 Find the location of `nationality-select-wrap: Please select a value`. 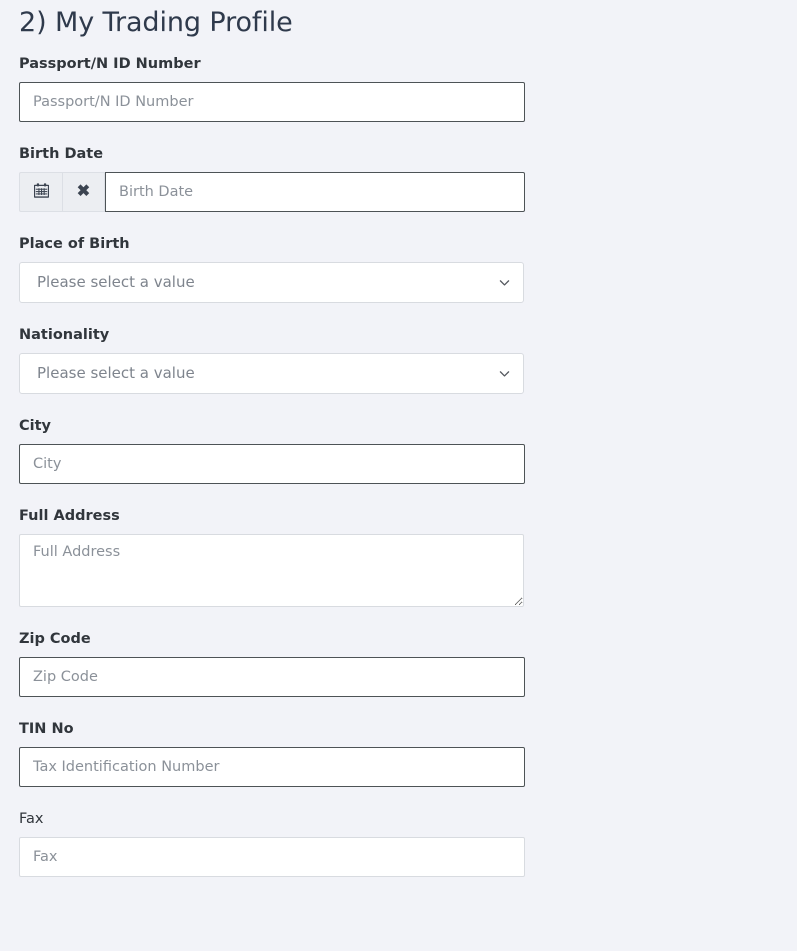

nationality-select-wrap: Please select a value is located at coordinates (271, 373).